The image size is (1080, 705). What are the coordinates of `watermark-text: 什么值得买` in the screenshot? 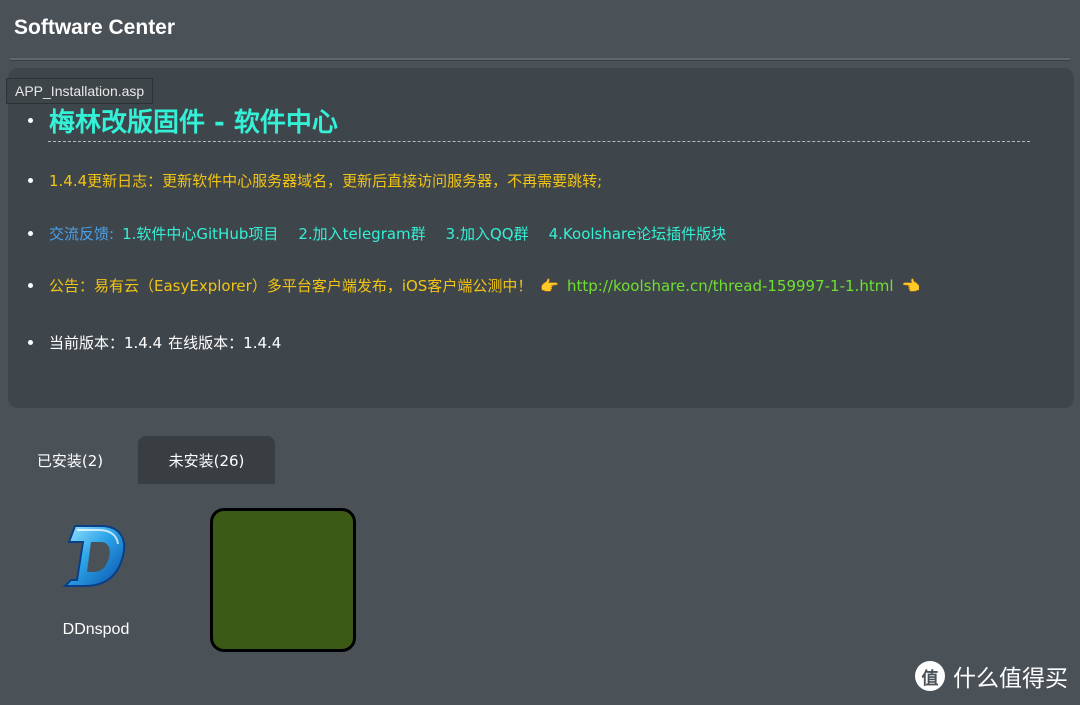 It's located at (1010, 679).